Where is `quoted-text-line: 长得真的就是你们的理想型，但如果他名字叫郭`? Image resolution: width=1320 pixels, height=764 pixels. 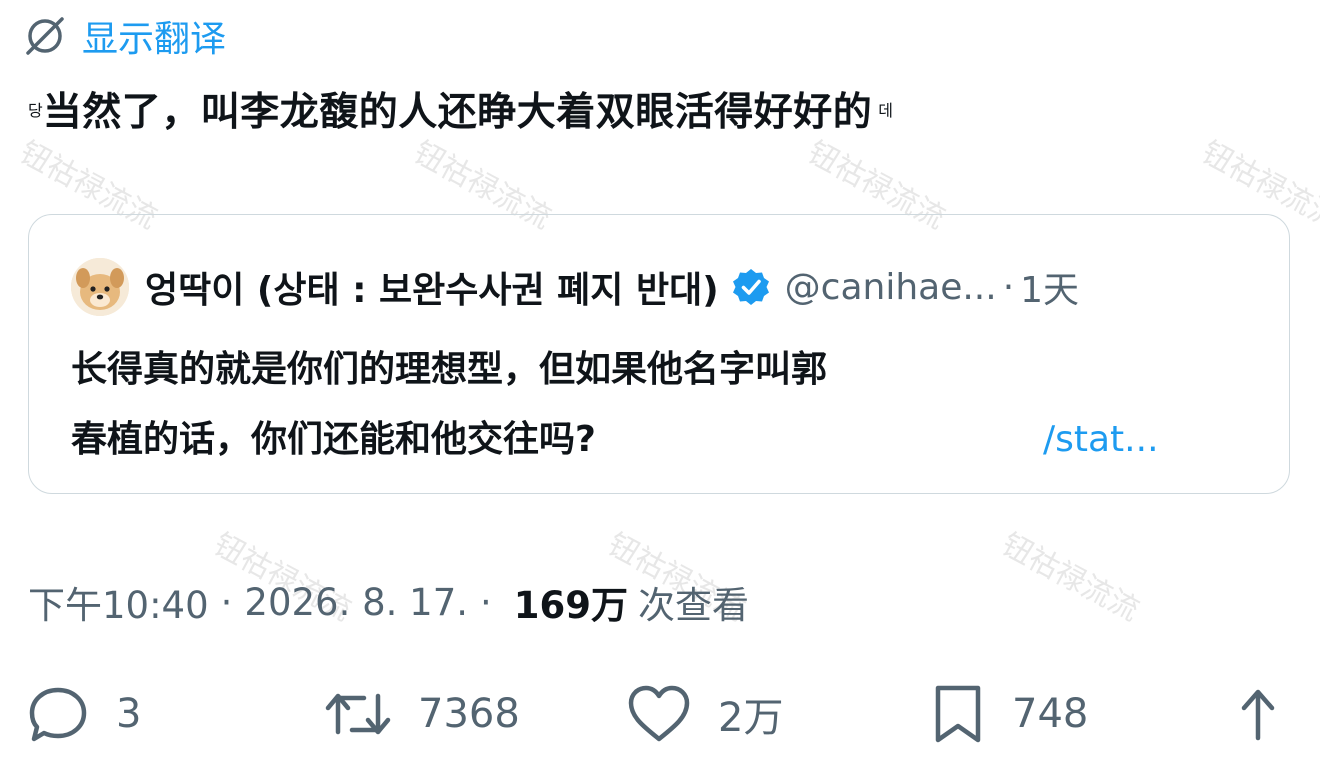
quoted-text-line: 长得真的就是你们的理想型，但如果他名字叫郭 is located at coordinates (449, 369).